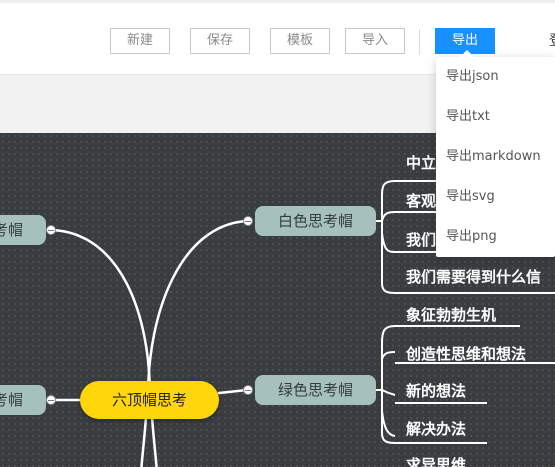 This screenshot has height=467, width=555. Describe the element at coordinates (315, 390) in the screenshot. I see `branch-node-green: 绿色思考帽` at that location.